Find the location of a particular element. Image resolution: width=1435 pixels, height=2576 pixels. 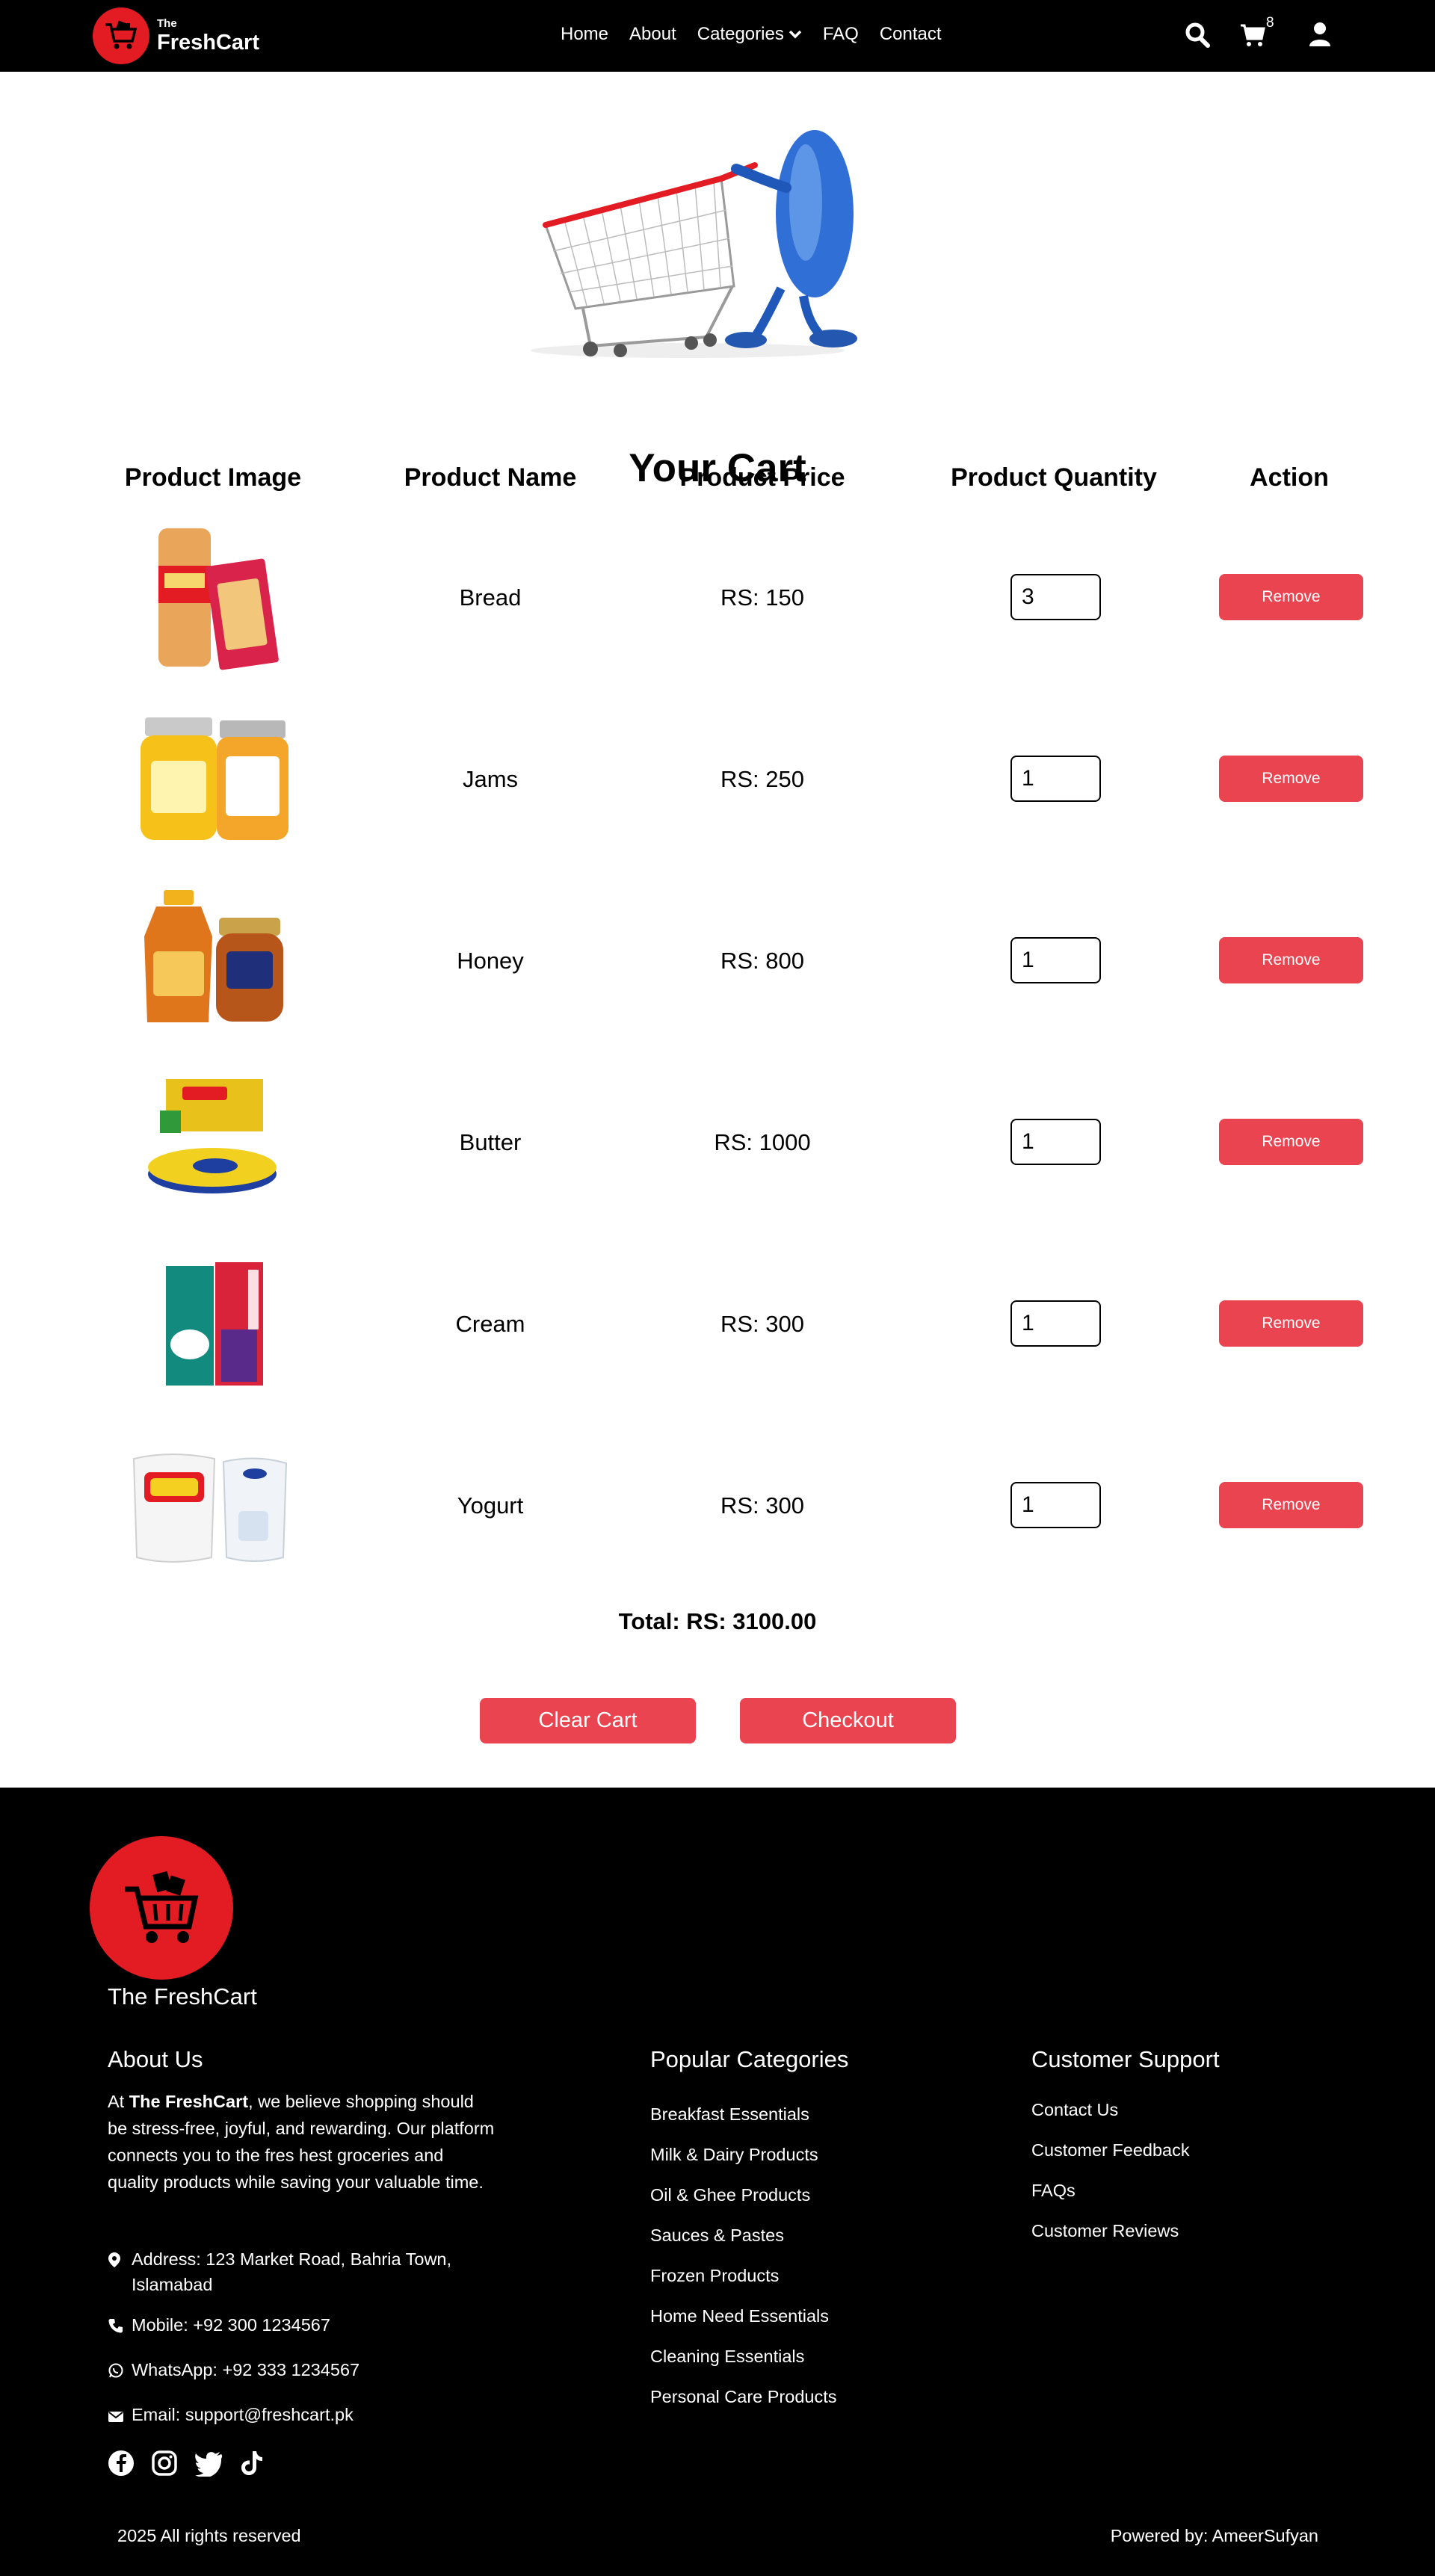

product-image-bread is located at coordinates (213, 596).